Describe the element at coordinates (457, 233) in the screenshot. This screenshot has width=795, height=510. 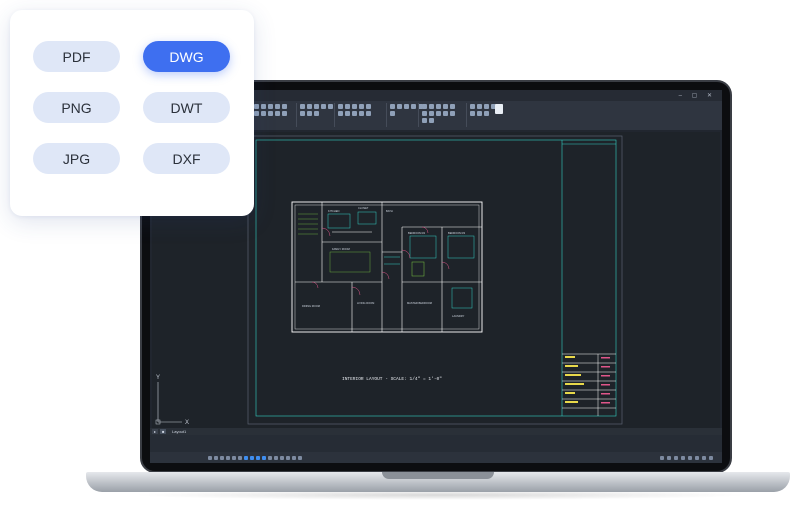
I see `room-label: BEDROOM #3` at that location.